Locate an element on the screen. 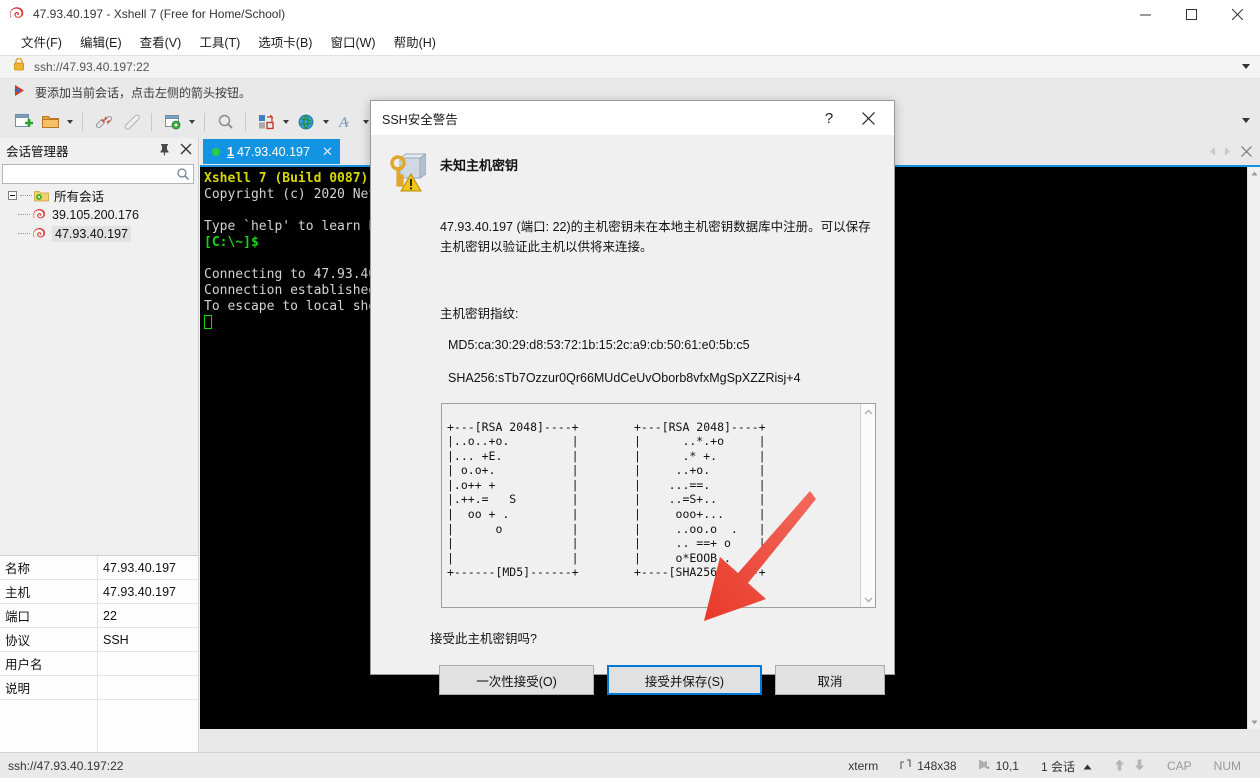 The image size is (1260, 778). status-transfer-group is located at coordinates (1129, 766).